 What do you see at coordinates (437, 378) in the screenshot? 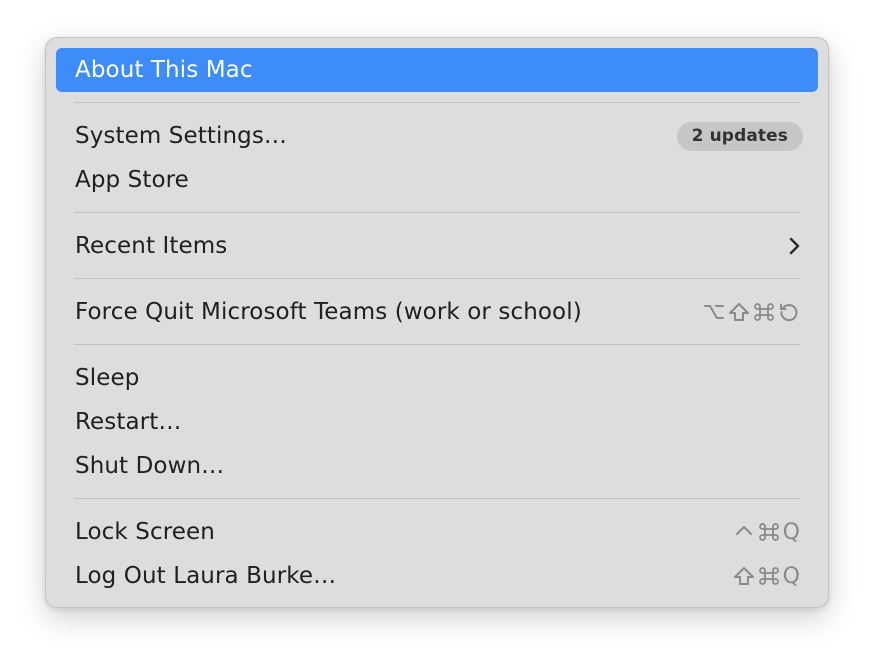
I see `menu-item-sleep: Sleep` at bounding box center [437, 378].